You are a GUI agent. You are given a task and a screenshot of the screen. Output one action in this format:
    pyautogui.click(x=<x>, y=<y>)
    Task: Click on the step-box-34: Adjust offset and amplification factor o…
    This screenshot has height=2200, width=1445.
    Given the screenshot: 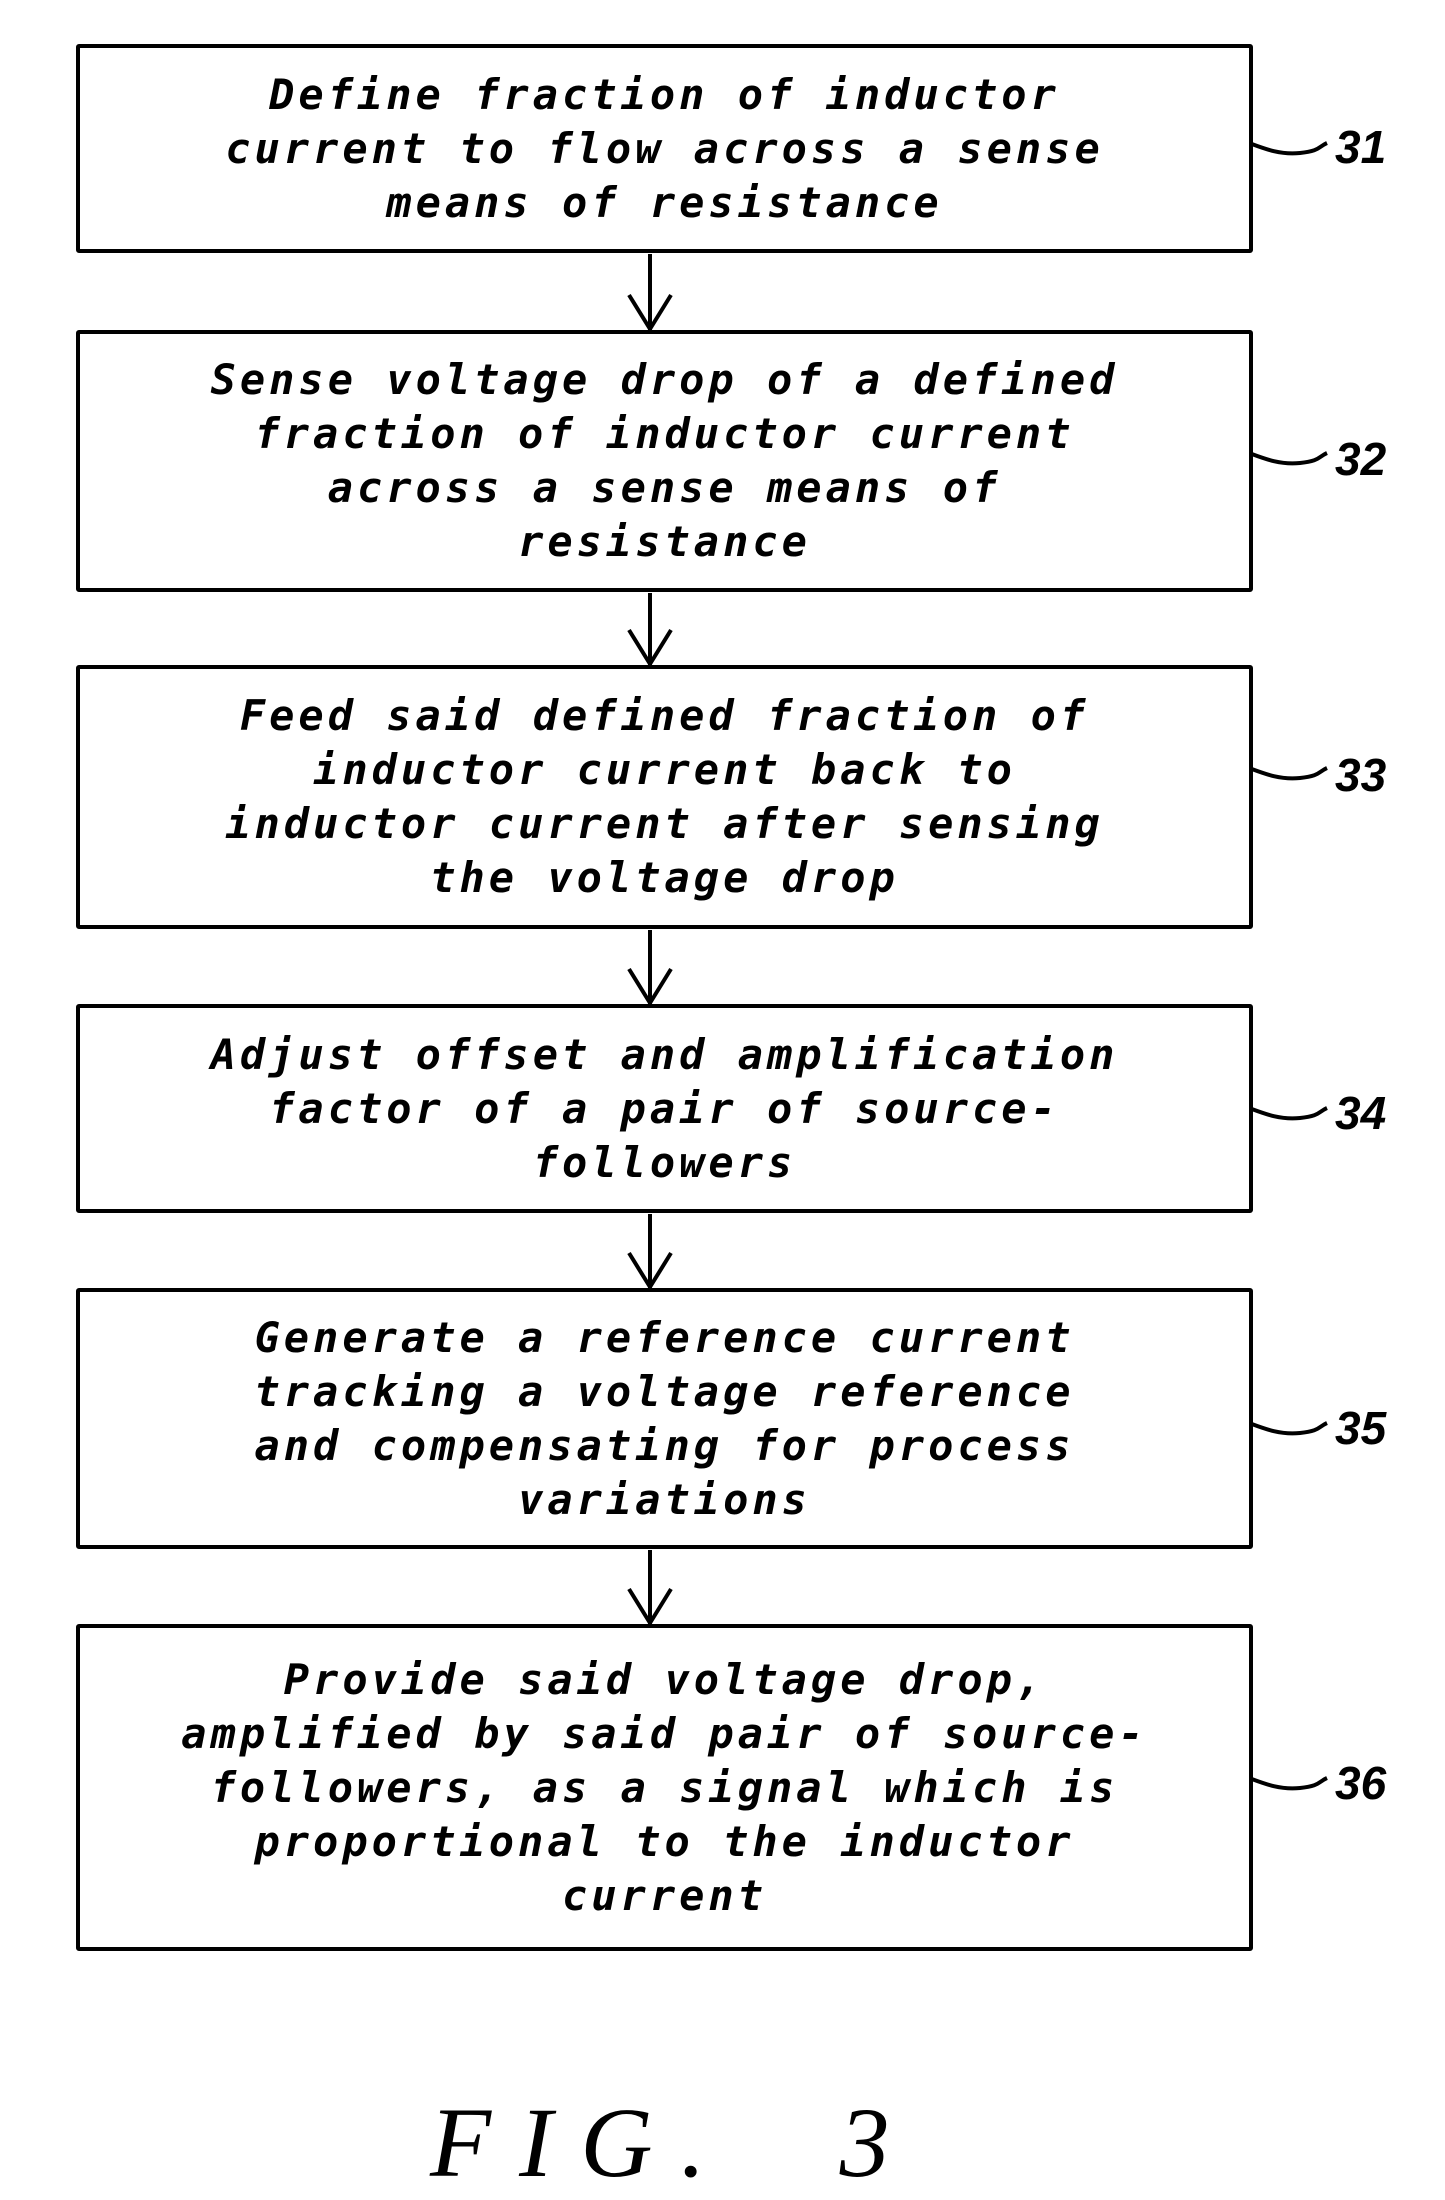 What is the action you would take?
    pyautogui.click(x=664, y=1108)
    